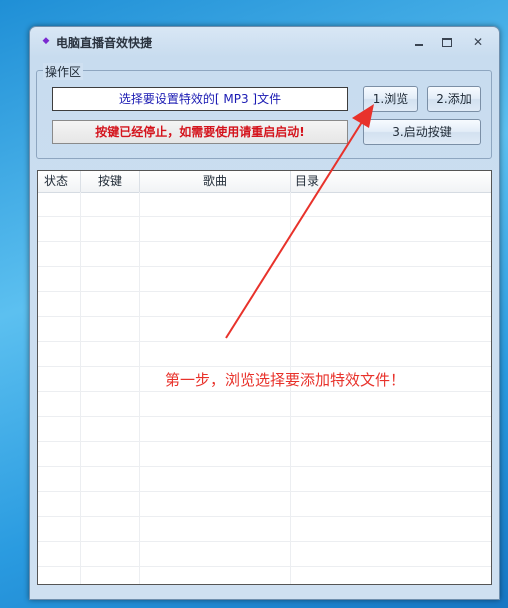 This screenshot has height=608, width=508. What do you see at coordinates (285, 380) in the screenshot?
I see `annotation-text: 第一步，浏览选择要添加特效文件！` at bounding box center [285, 380].